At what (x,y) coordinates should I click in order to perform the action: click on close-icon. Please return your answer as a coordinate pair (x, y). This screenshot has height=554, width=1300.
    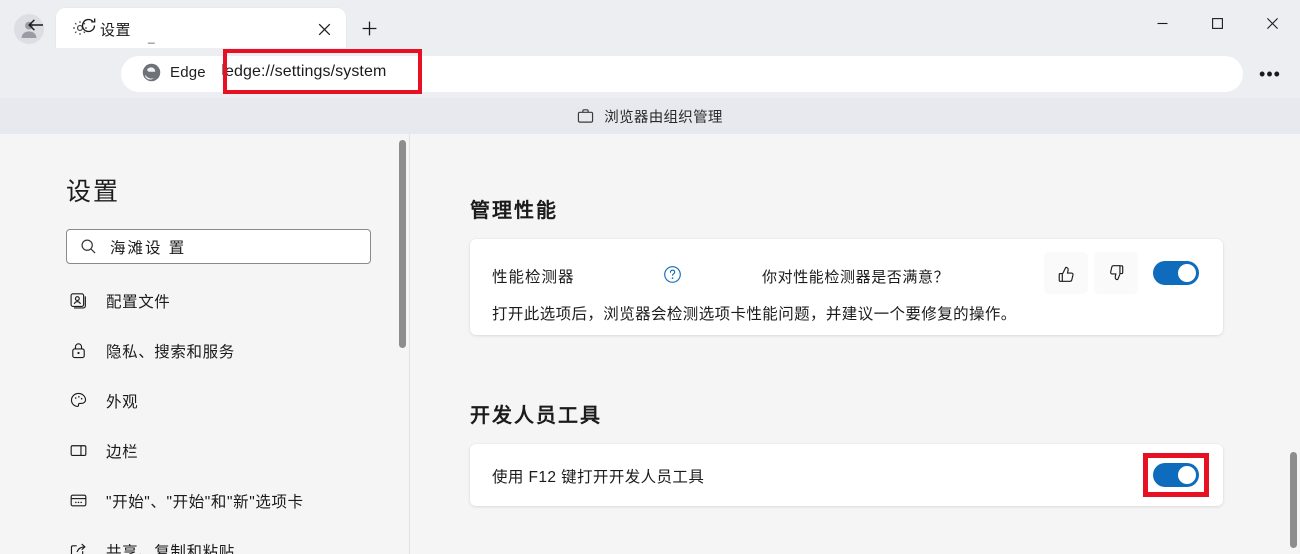
    Looking at the image, I should click on (324, 29).